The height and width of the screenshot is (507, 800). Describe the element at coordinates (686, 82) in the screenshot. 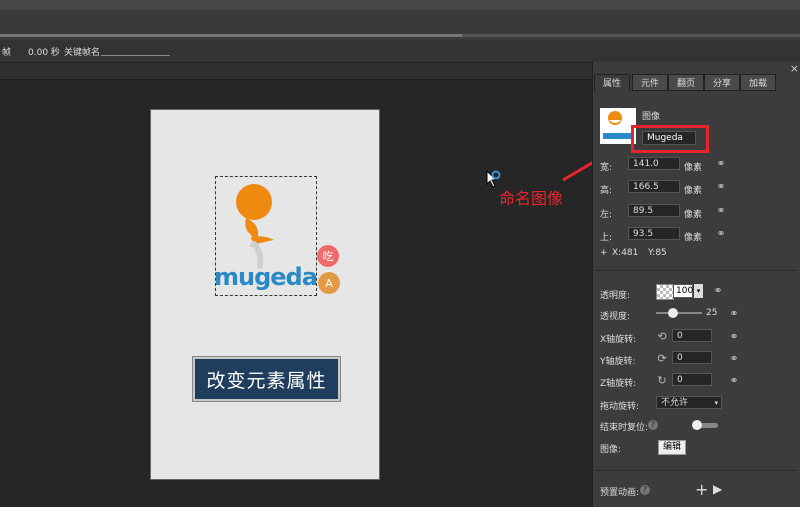

I see `tab-page-turn: 翻页` at that location.